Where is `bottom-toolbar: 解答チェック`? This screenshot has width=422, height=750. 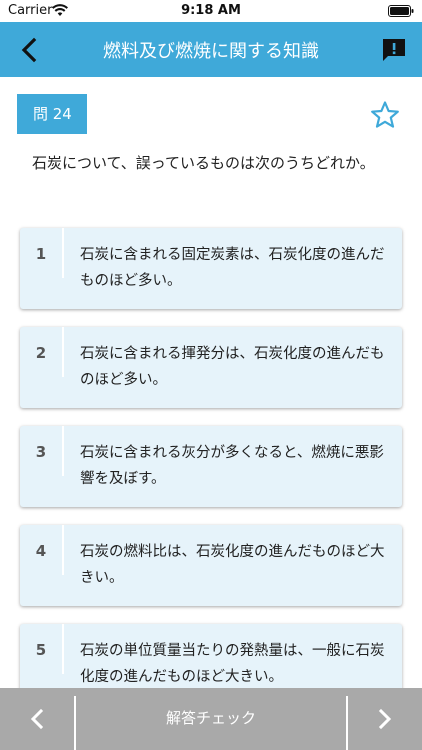 bottom-toolbar: 解答チェック is located at coordinates (211, 719).